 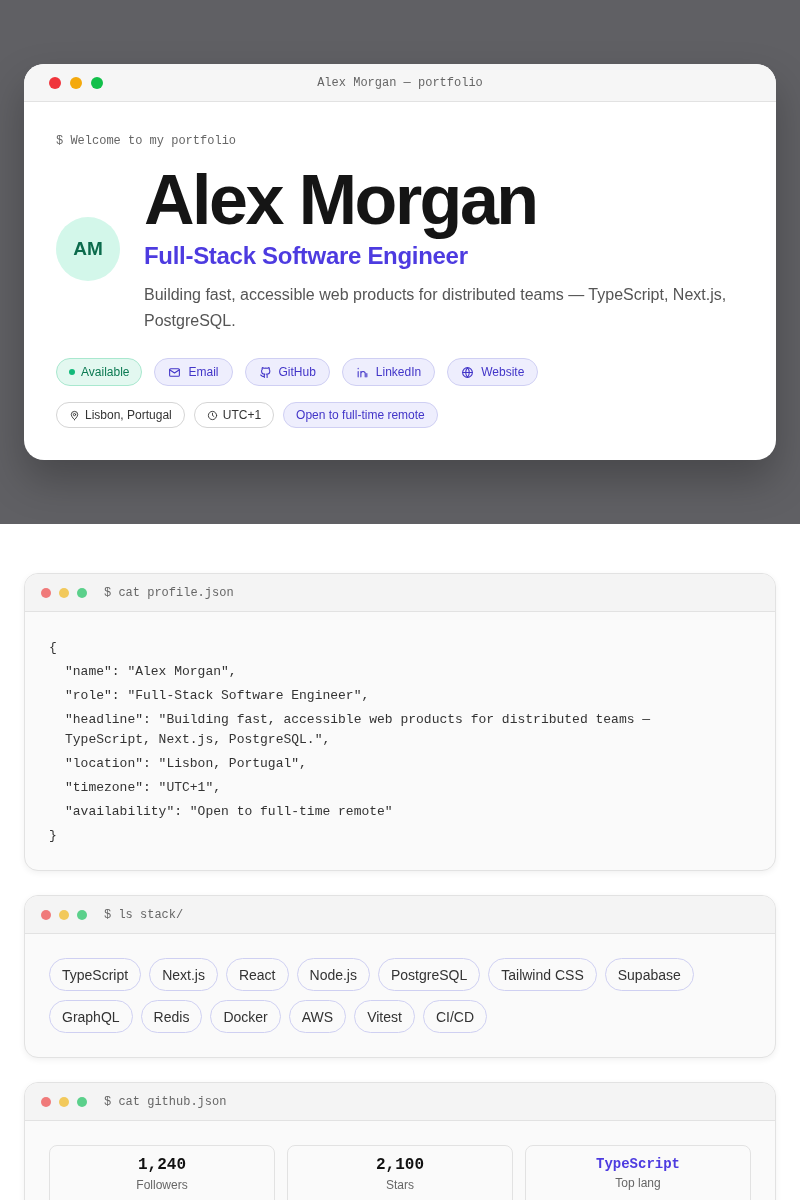 What do you see at coordinates (162, 1185) in the screenshot?
I see `stat-label: Followers` at bounding box center [162, 1185].